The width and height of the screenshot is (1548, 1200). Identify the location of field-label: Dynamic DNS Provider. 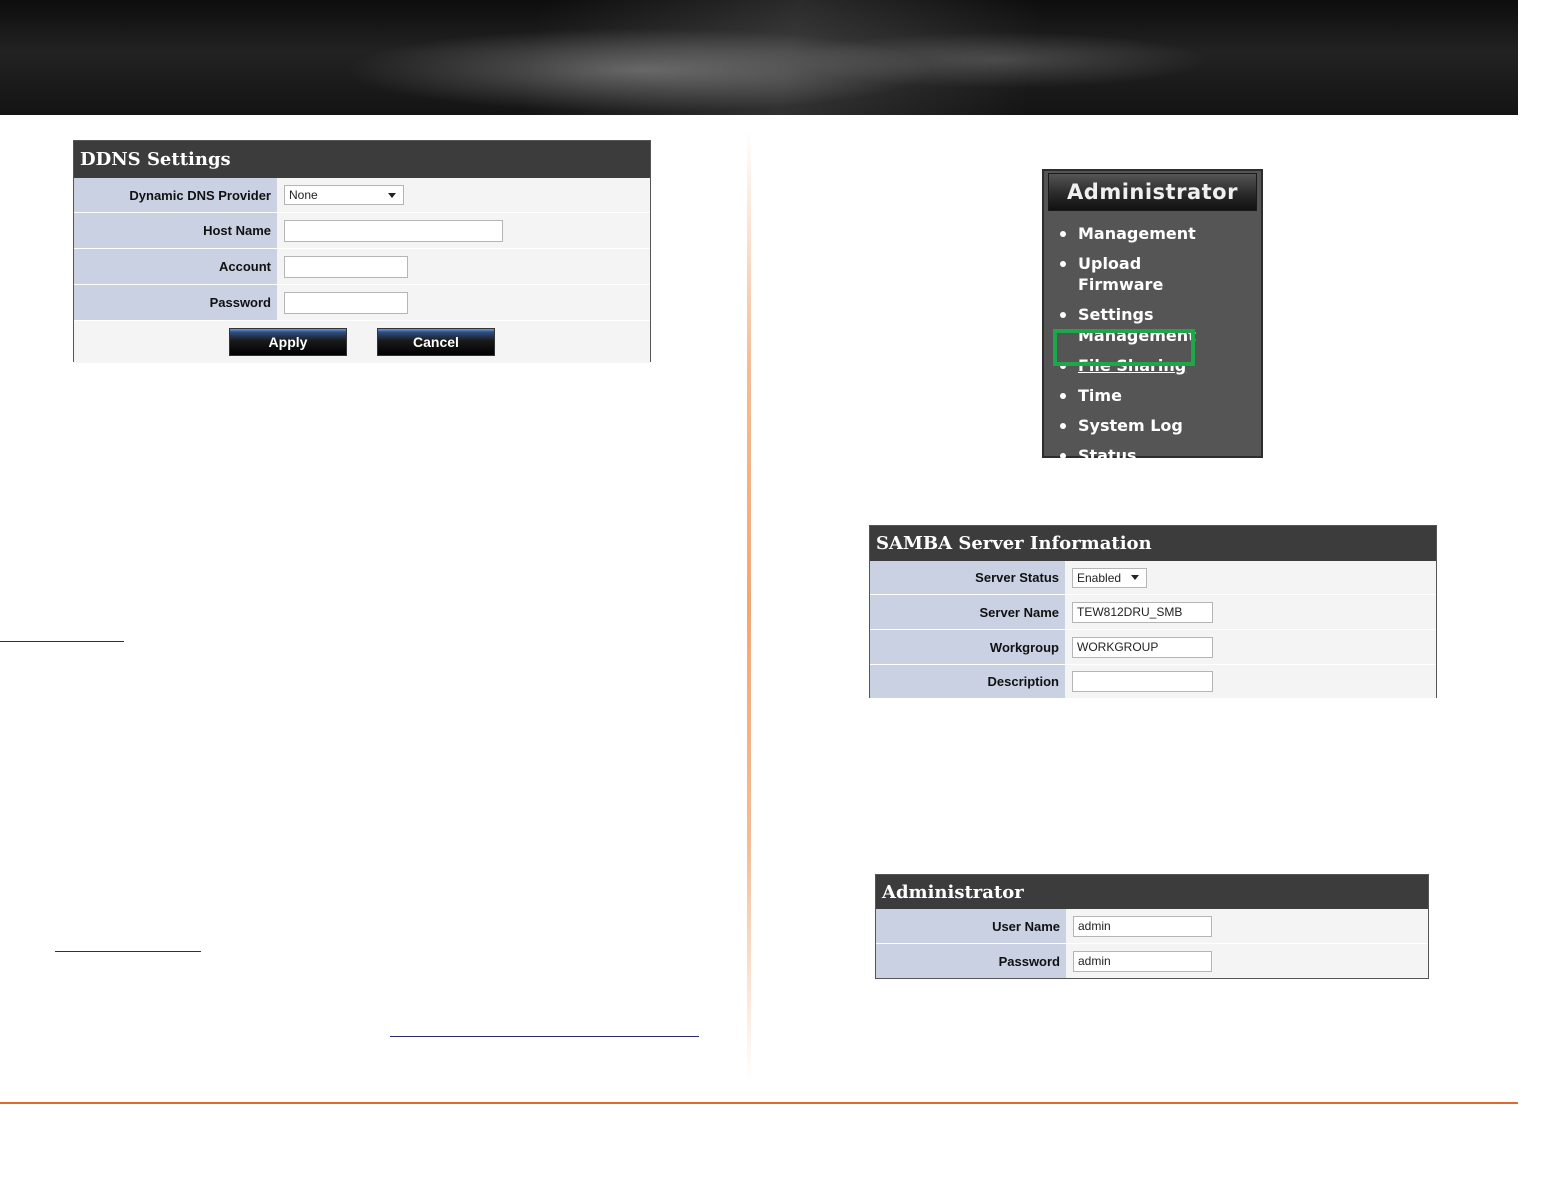
(175, 195).